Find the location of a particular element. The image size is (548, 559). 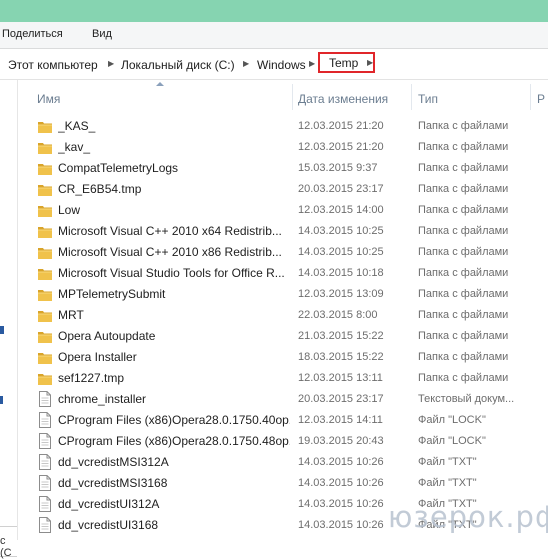

file-date: 21.03.2015 15:22 is located at coordinates (341, 336).